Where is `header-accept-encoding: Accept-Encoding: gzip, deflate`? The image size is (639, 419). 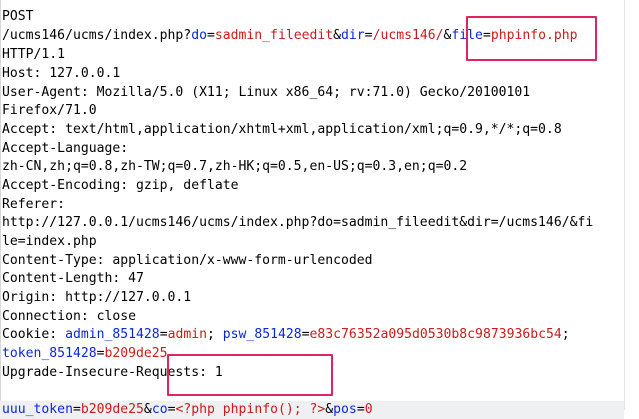 header-accept-encoding: Accept-Encoding: gzip, deflate is located at coordinates (120, 185).